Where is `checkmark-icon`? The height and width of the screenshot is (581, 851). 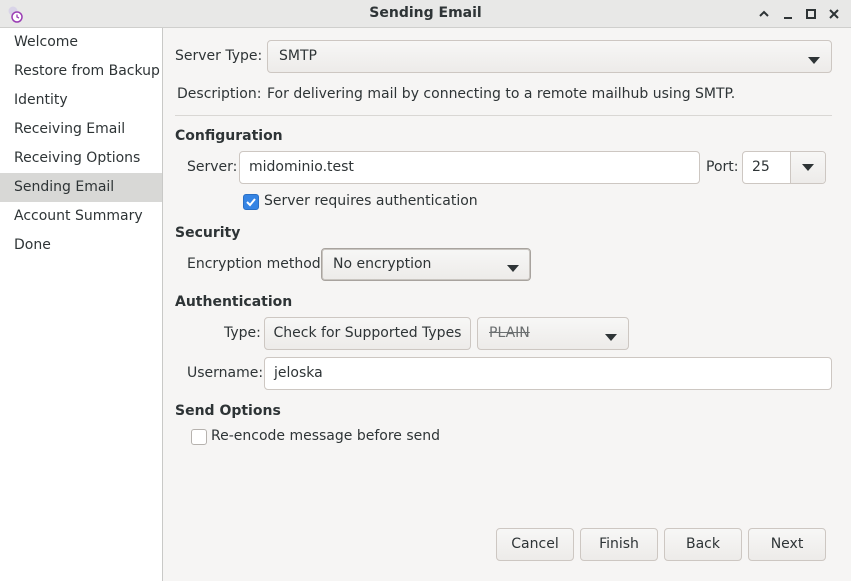
checkmark-icon is located at coordinates (251, 202).